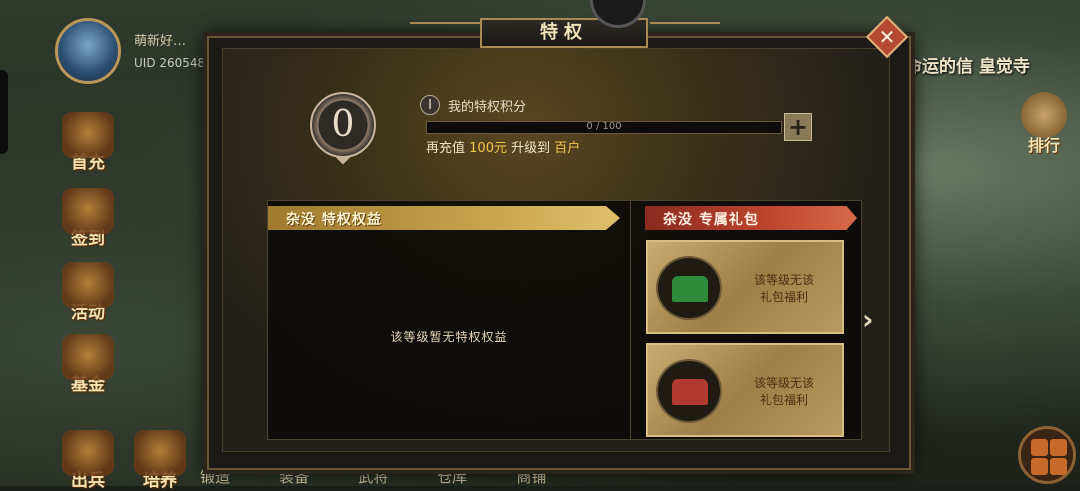 Image resolution: width=1080 pixels, height=491 pixels. What do you see at coordinates (88, 357) in the screenshot?
I see `fund-icon` at bounding box center [88, 357].